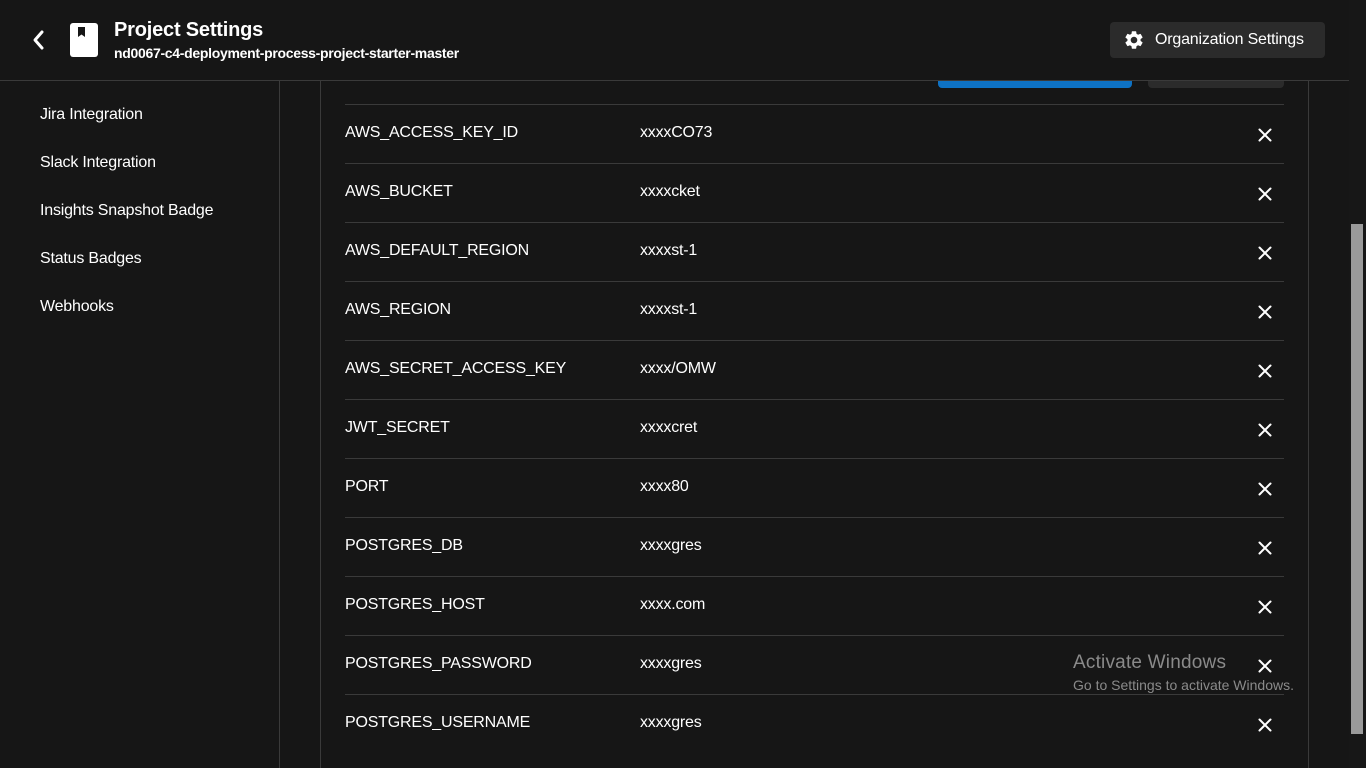 This screenshot has height=768, width=1366. What do you see at coordinates (438, 663) in the screenshot?
I see `env-var-name: POSTGRES_PASSWORD` at bounding box center [438, 663].